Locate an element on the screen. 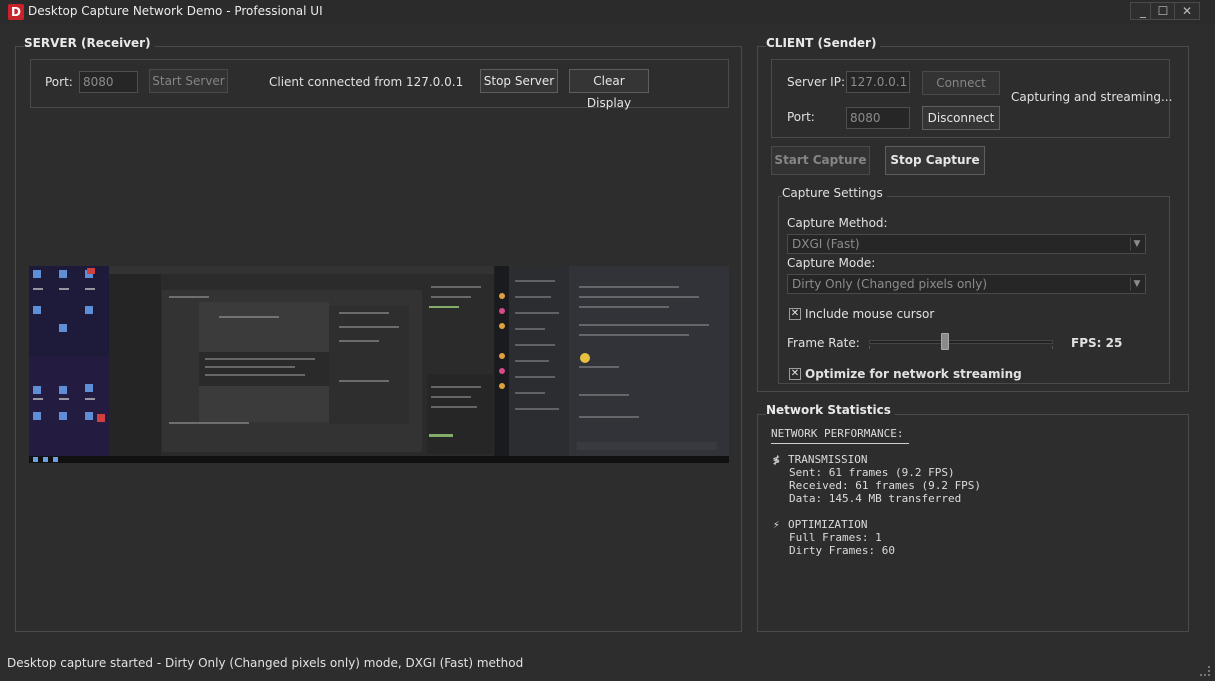 This screenshot has height=681, width=1215. slider-handle is located at coordinates (945, 341).